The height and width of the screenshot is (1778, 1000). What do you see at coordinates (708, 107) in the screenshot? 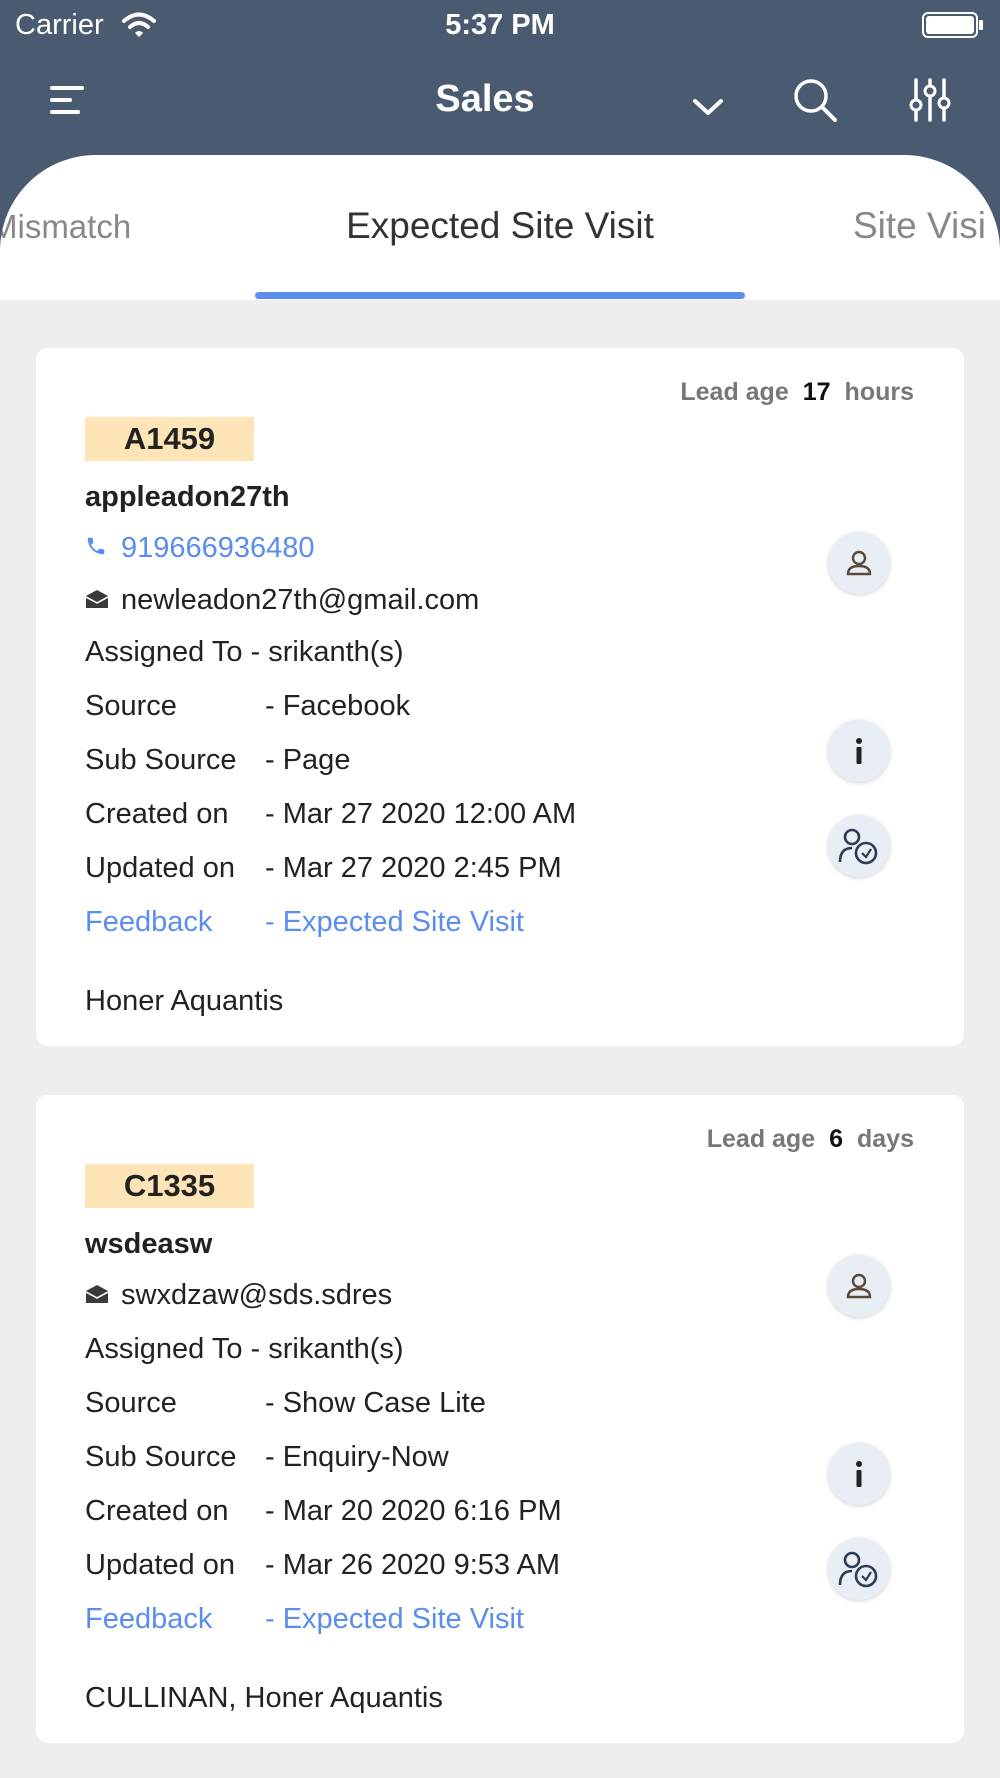
I see `chevron-down-icon` at bounding box center [708, 107].